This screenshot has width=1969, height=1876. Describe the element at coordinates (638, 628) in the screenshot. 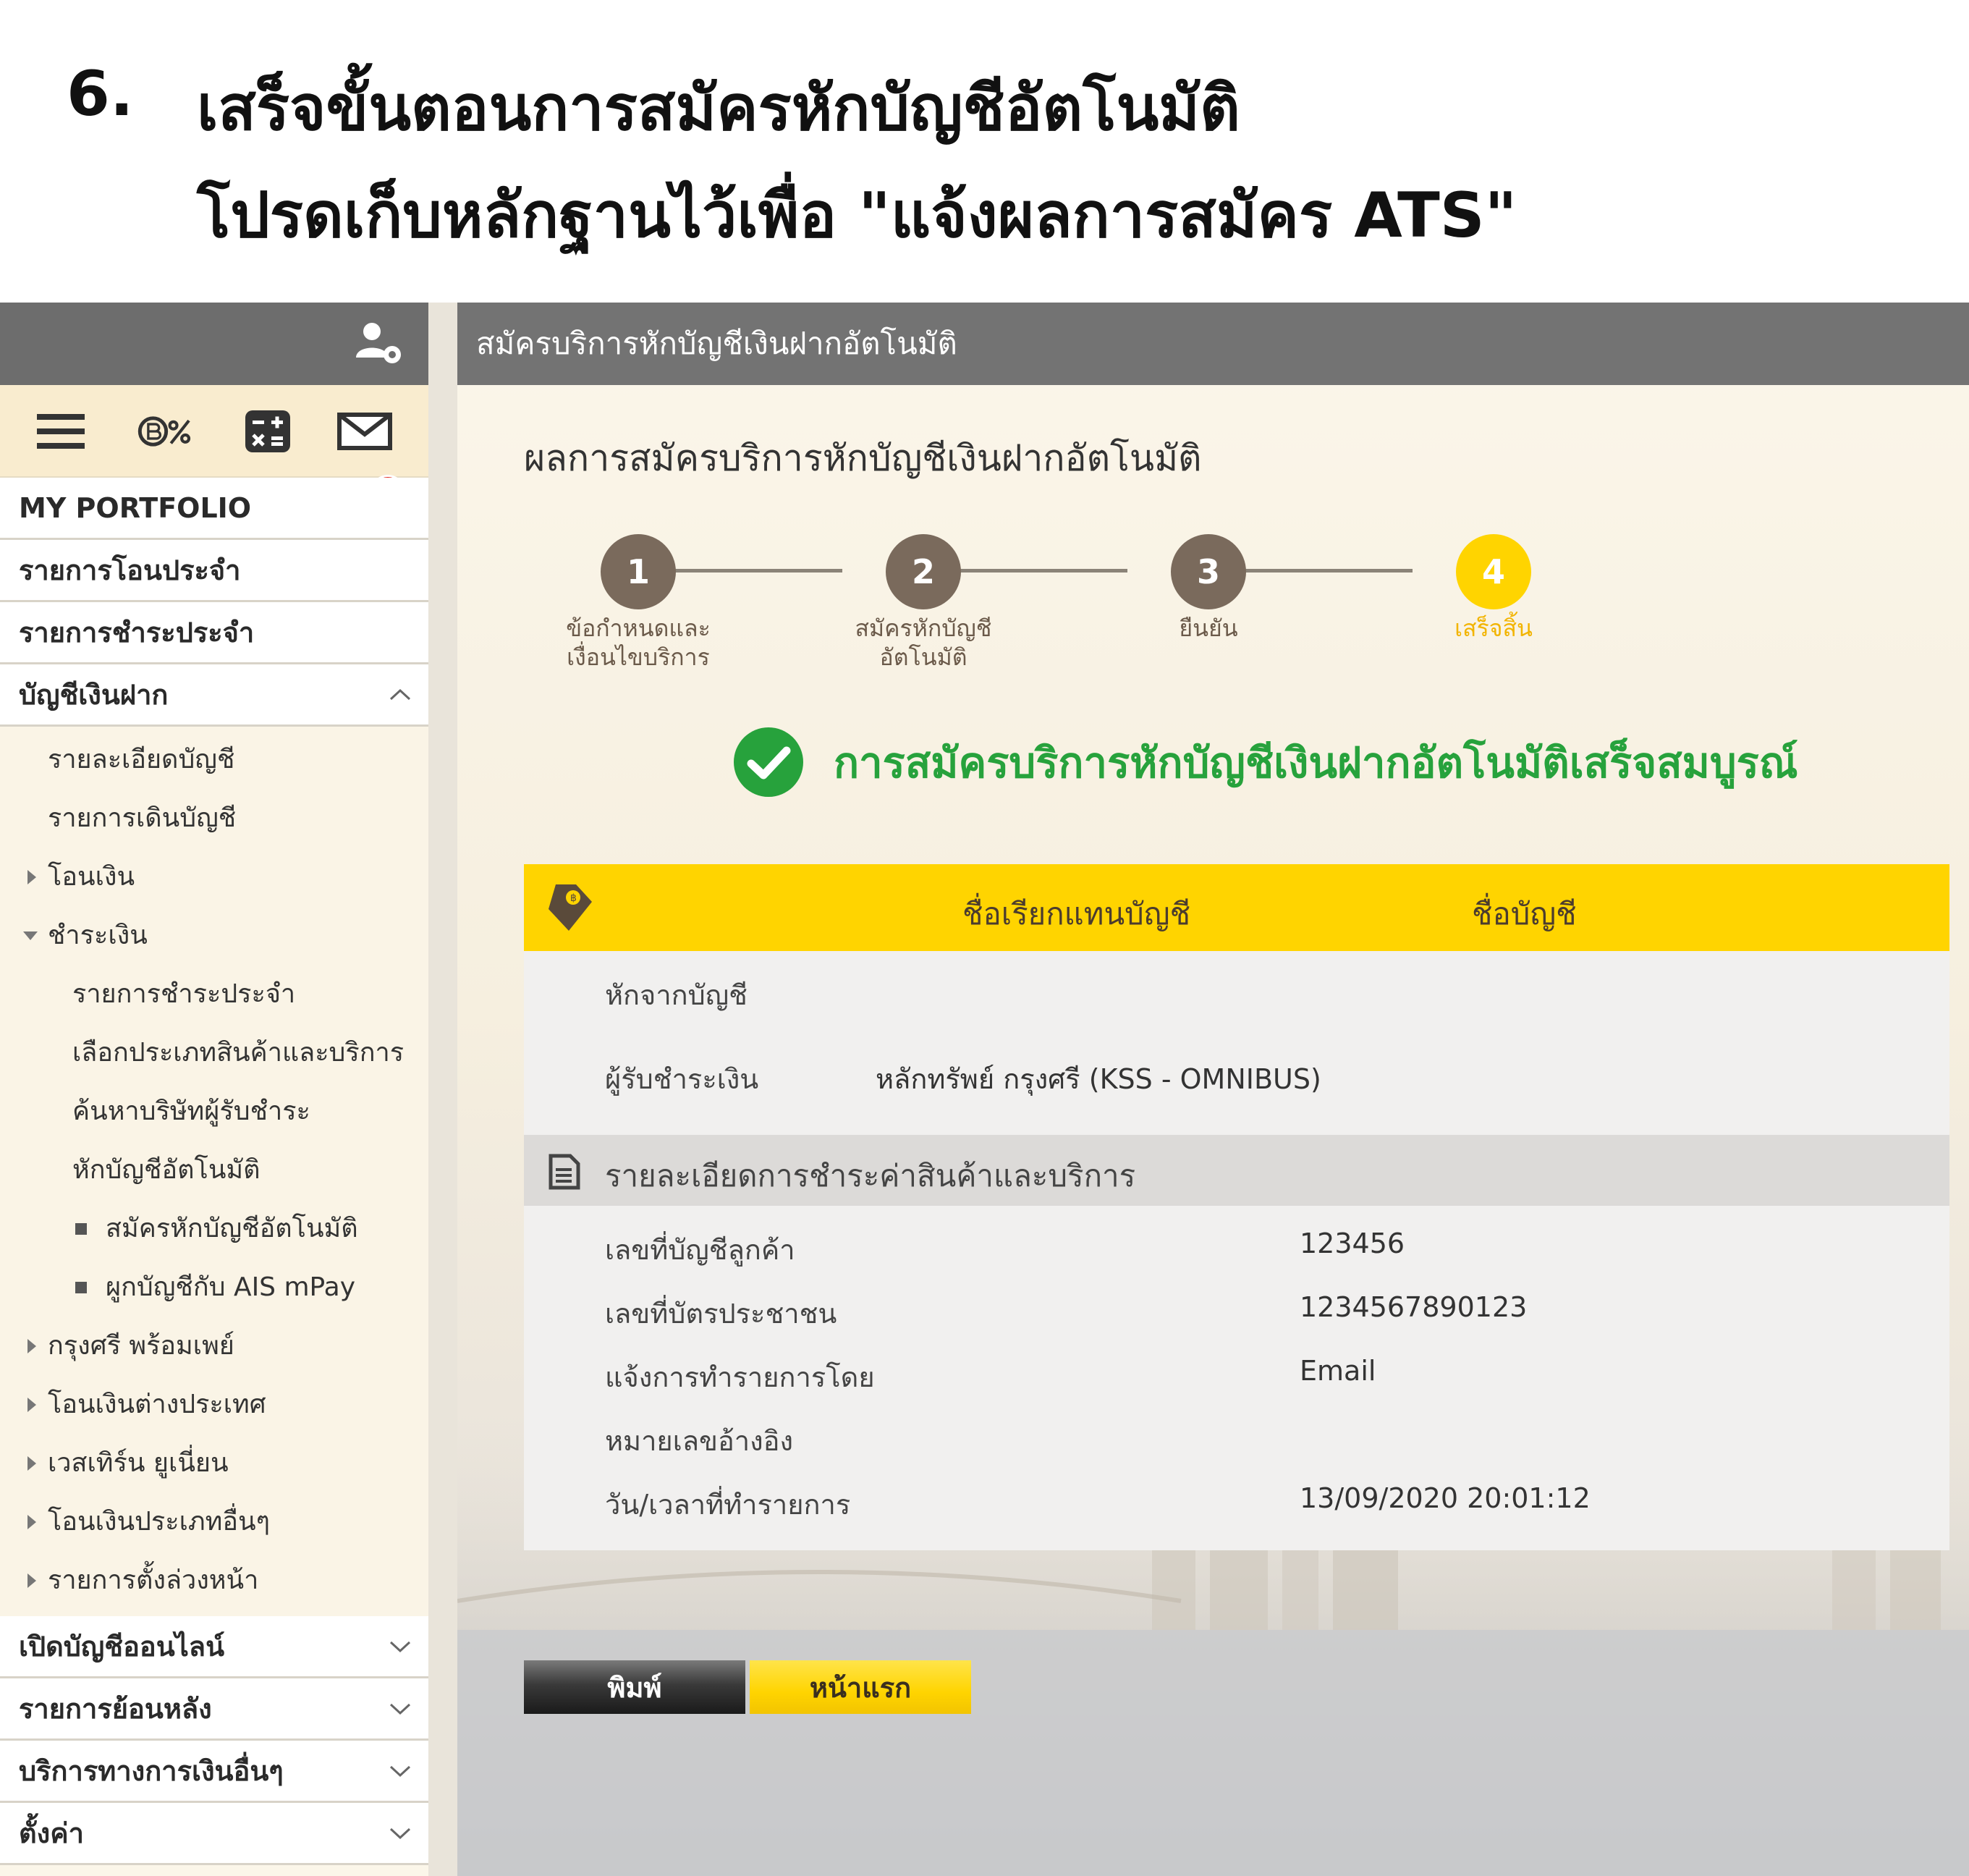

I see `step-1-label-line1: ข้อกำหนดและ` at that location.